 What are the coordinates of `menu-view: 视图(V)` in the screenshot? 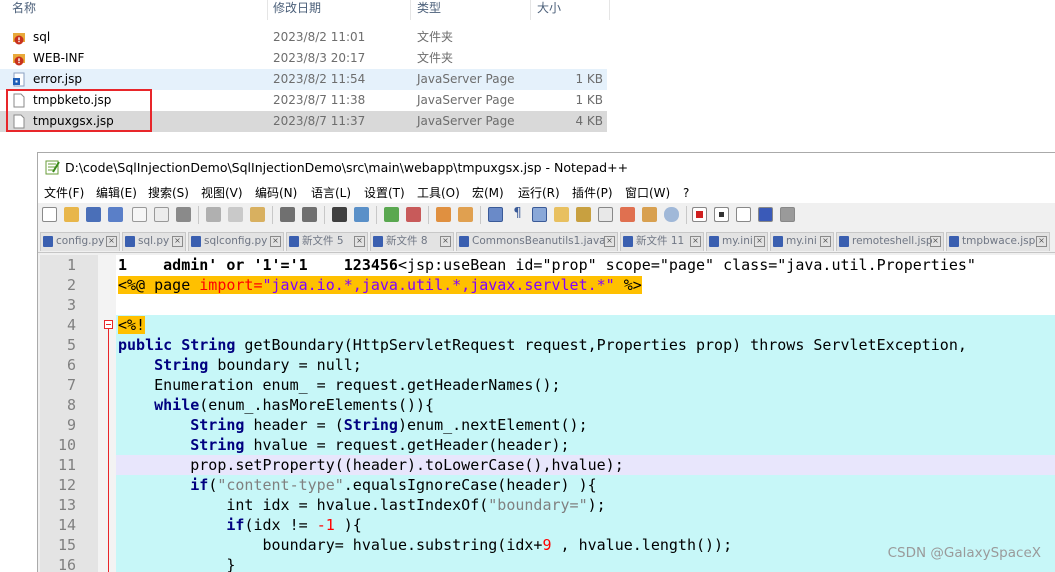 It's located at (222, 193).